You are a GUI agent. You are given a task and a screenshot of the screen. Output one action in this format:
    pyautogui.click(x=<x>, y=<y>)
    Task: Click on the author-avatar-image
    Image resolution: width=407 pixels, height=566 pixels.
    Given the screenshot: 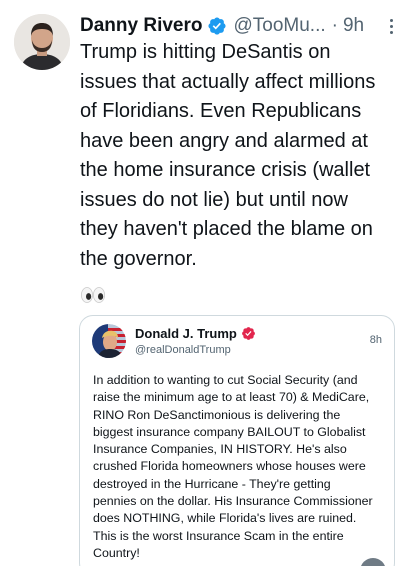 What is the action you would take?
    pyautogui.click(x=42, y=42)
    